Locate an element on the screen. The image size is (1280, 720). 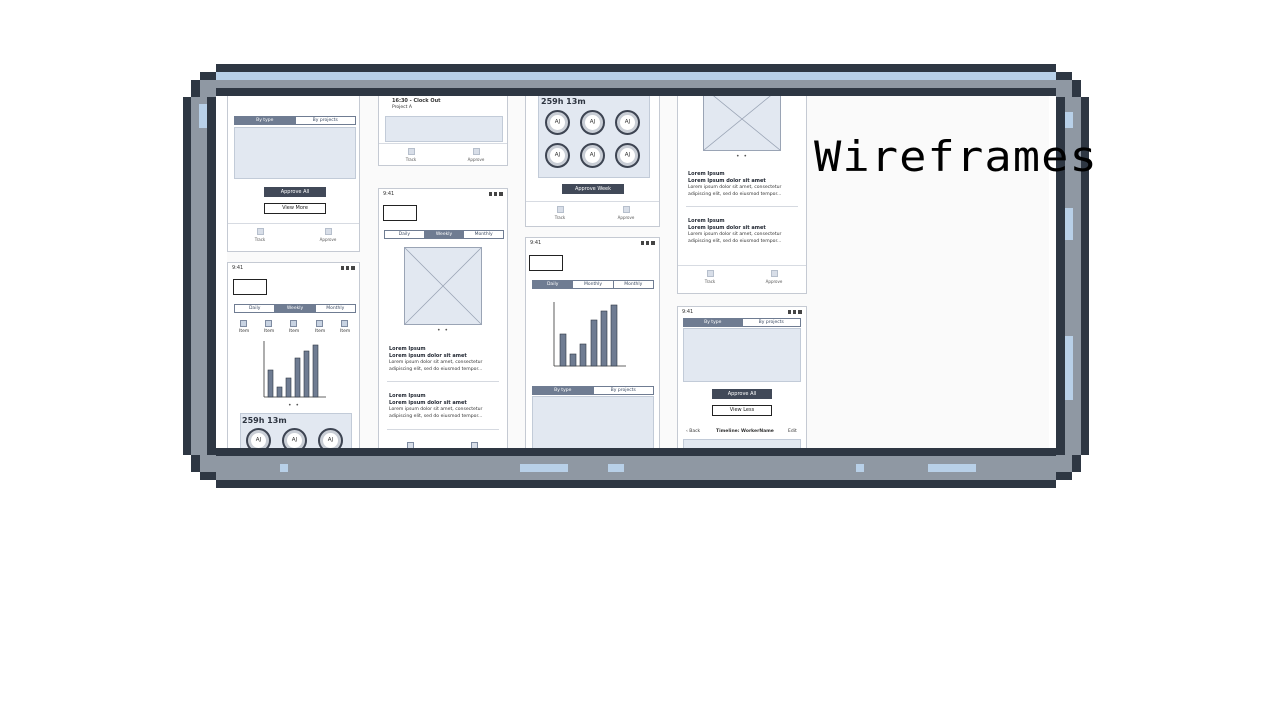
page-dots: • • is located at coordinates (742, 156).